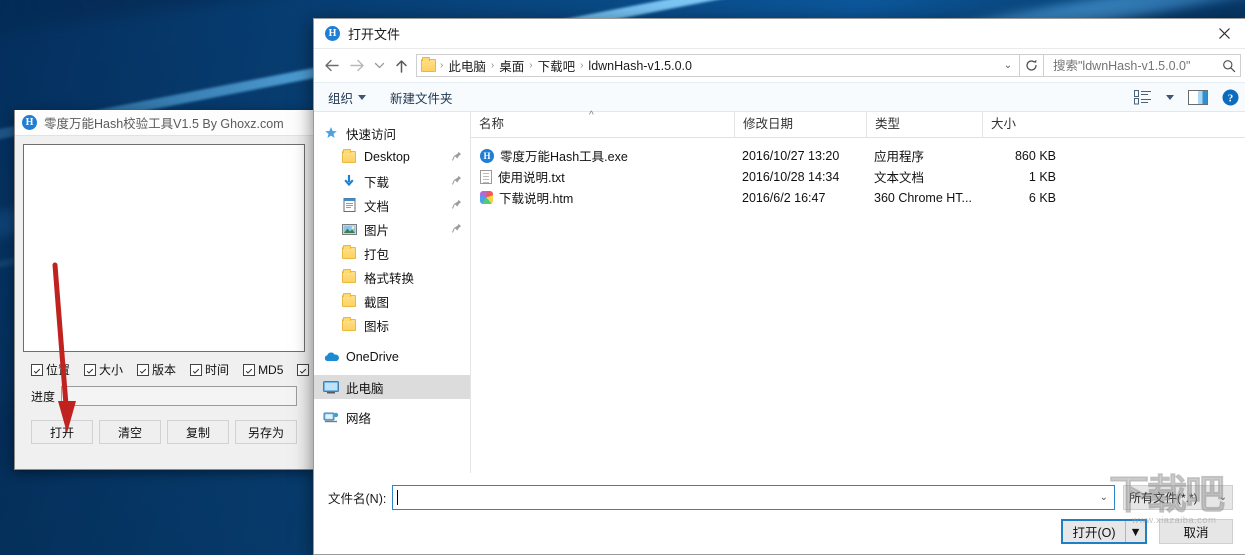 This screenshot has width=1245, height=555. What do you see at coordinates (486, 176) in the screenshot?
I see `text-file-icon` at bounding box center [486, 176].